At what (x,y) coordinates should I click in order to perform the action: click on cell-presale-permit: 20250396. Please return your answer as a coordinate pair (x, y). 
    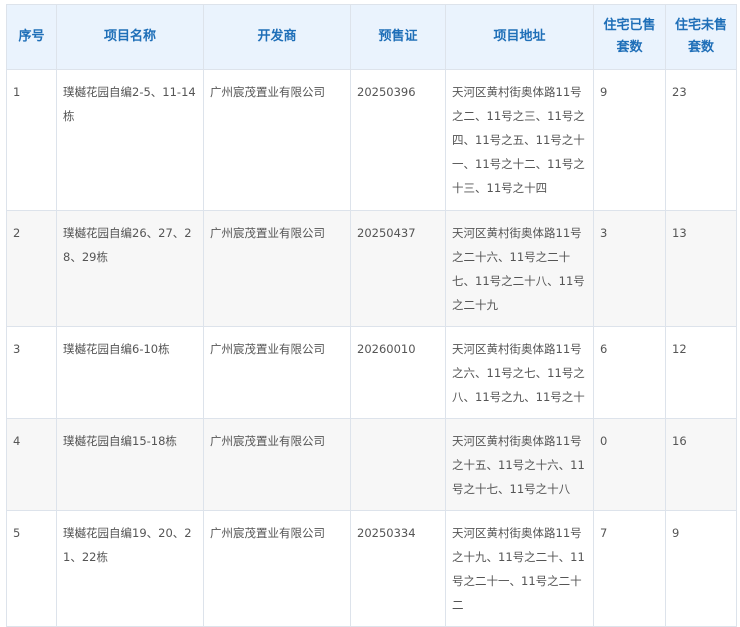
    Looking at the image, I should click on (398, 140).